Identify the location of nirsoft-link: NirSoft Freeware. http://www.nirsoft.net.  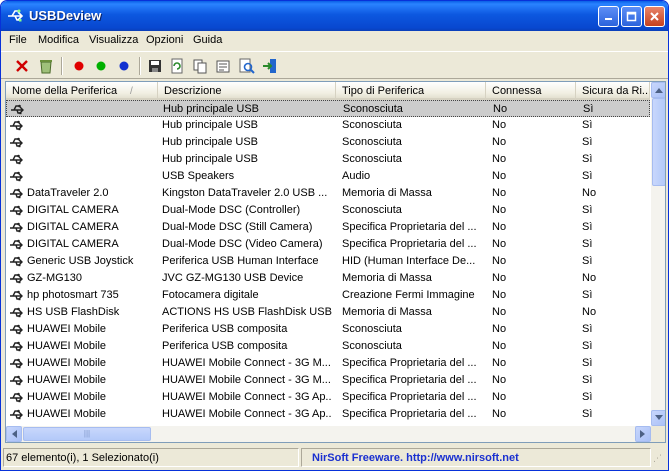
(476, 457).